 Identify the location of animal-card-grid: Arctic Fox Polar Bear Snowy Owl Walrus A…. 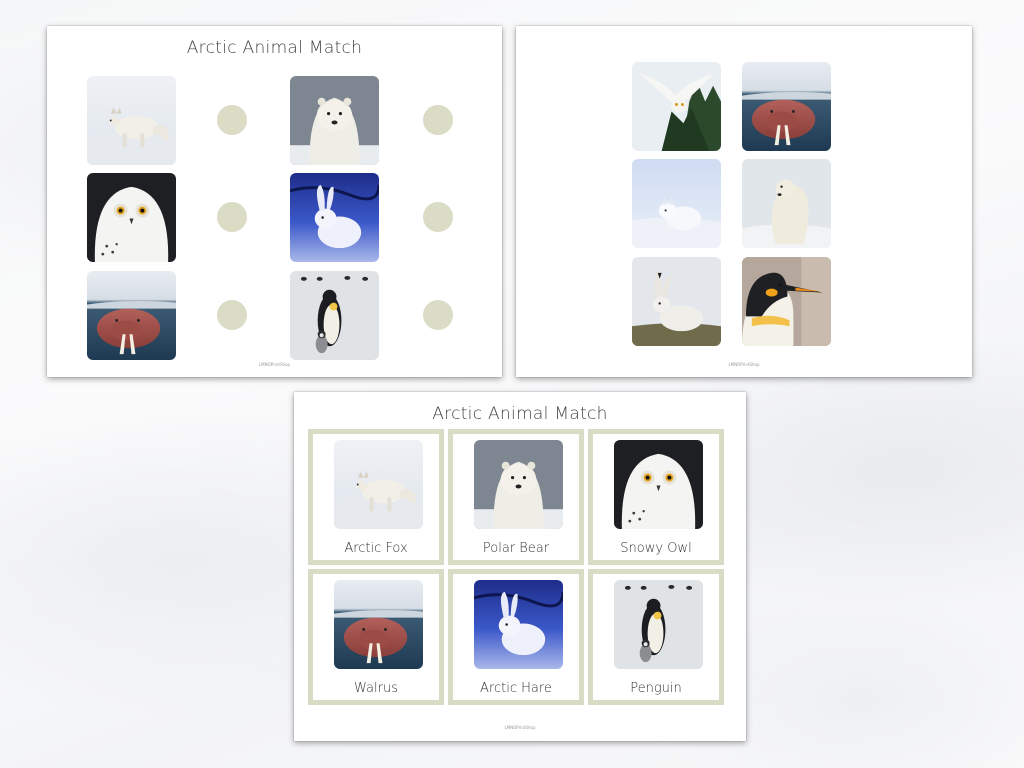
(517, 568).